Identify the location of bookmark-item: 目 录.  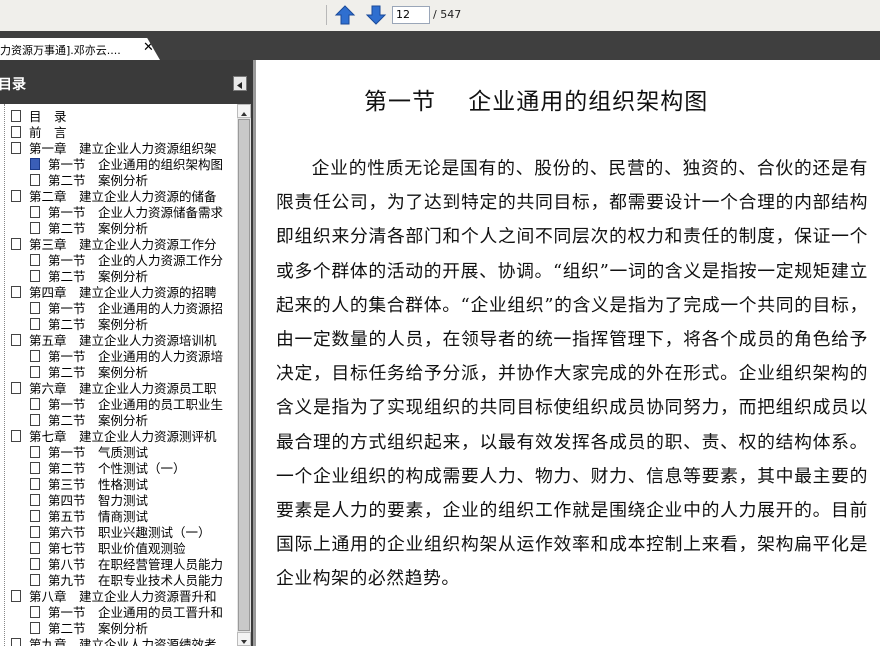
(39, 117).